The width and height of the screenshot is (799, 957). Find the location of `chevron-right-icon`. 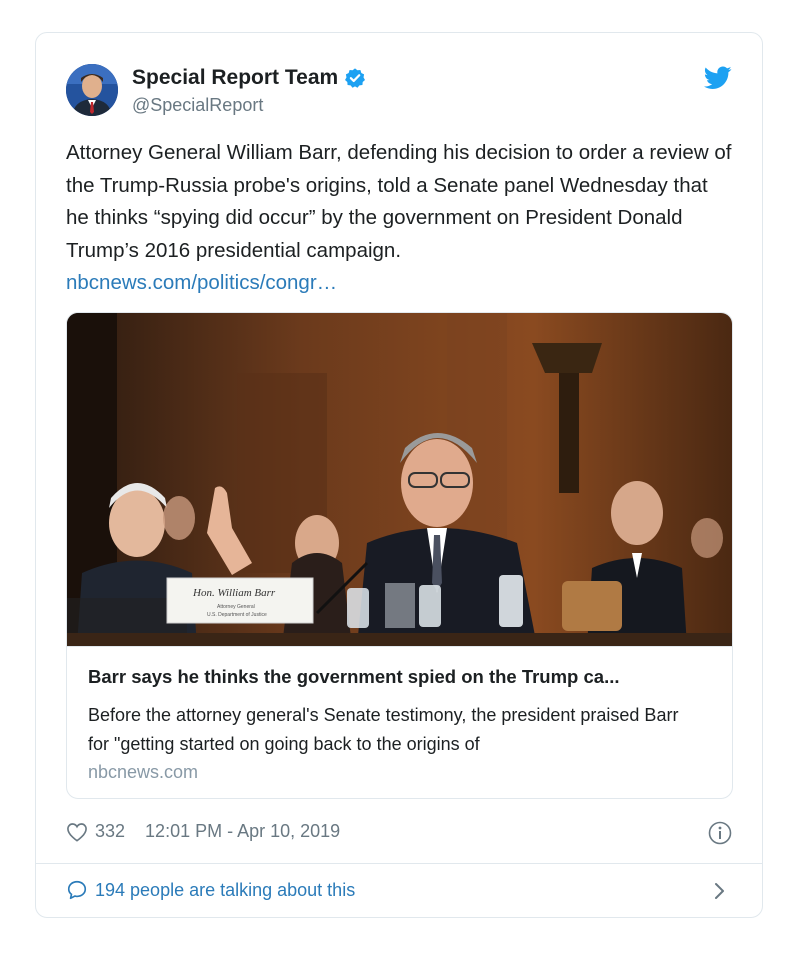

chevron-right-icon is located at coordinates (720, 891).